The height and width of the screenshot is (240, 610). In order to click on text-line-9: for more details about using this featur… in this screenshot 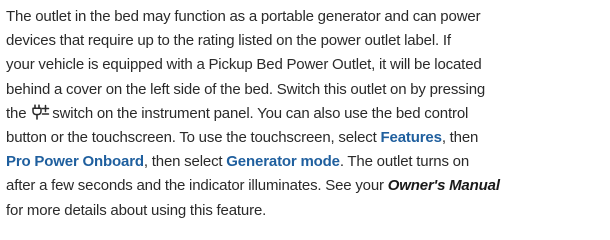, I will do `click(136, 210)`.